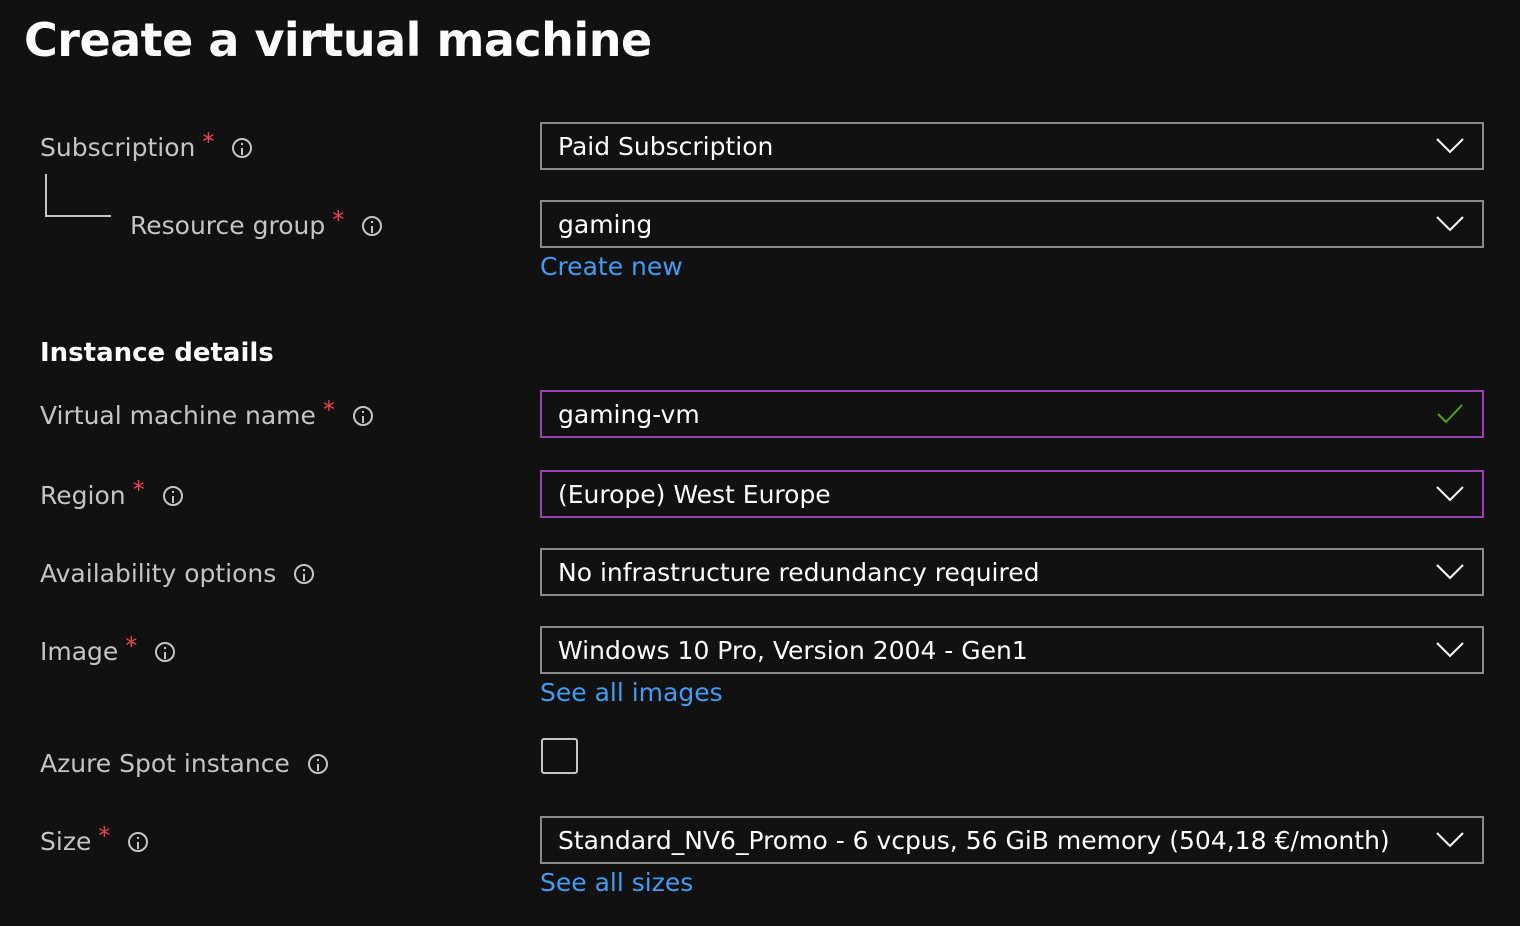 The image size is (1520, 926). What do you see at coordinates (94, 840) in the screenshot?
I see `size-label: Size *` at bounding box center [94, 840].